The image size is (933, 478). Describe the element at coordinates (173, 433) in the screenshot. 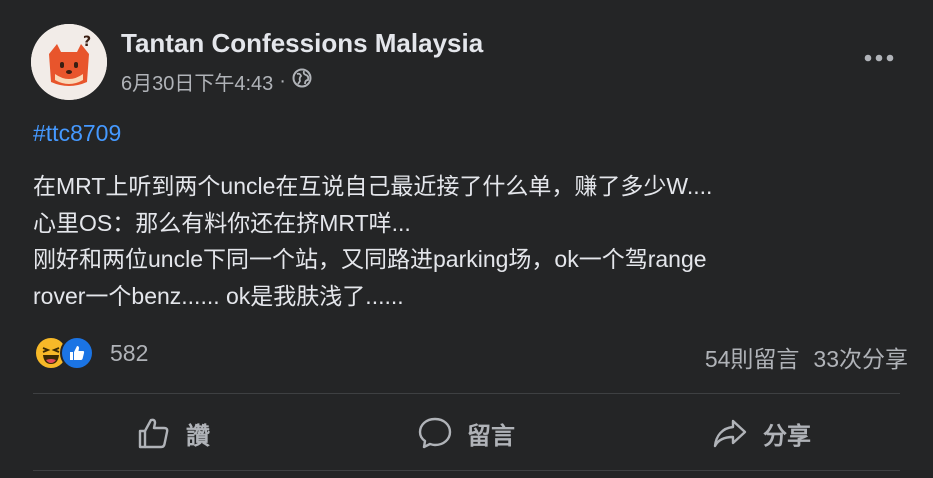

I see `like-button: 讚` at that location.